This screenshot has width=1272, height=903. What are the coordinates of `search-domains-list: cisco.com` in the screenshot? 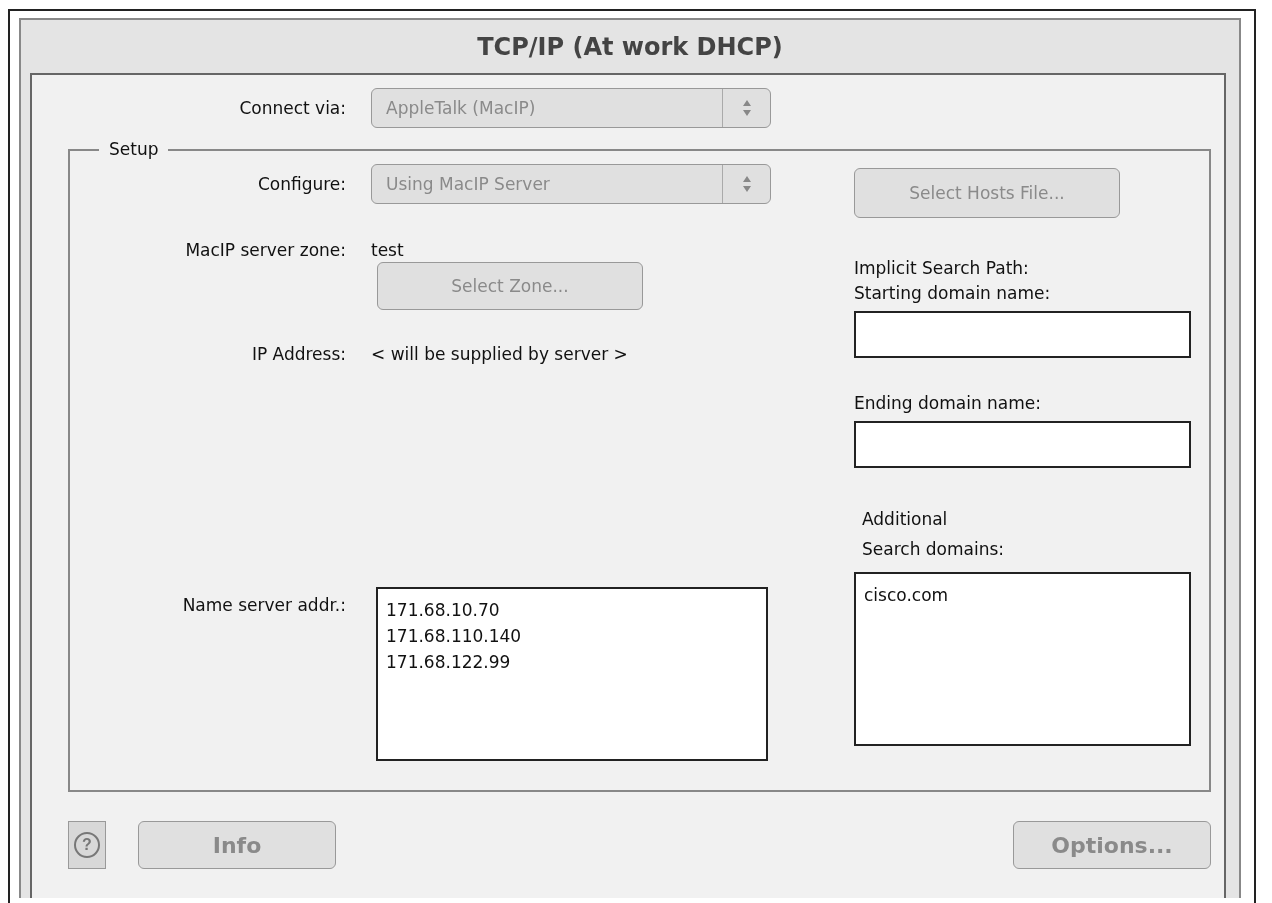 It's located at (1022, 659).